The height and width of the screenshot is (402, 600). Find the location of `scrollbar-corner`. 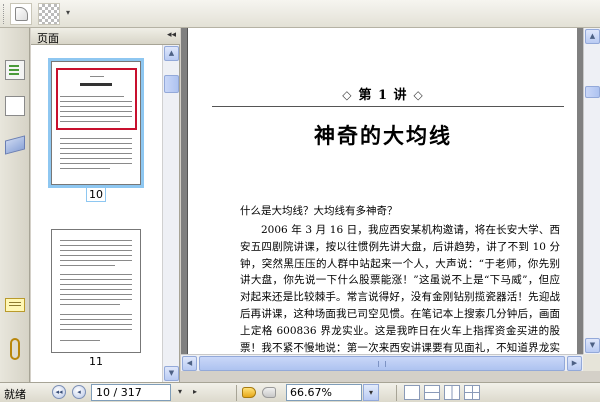

scrollbar-corner is located at coordinates (591, 362).